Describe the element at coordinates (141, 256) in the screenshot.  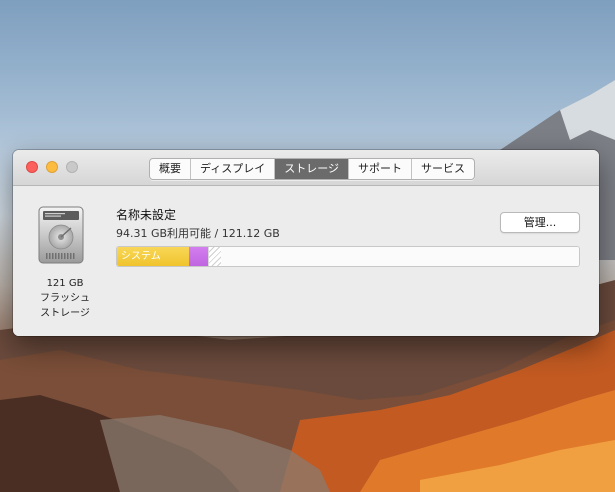
I see `storage-segment-system-label: システム` at that location.